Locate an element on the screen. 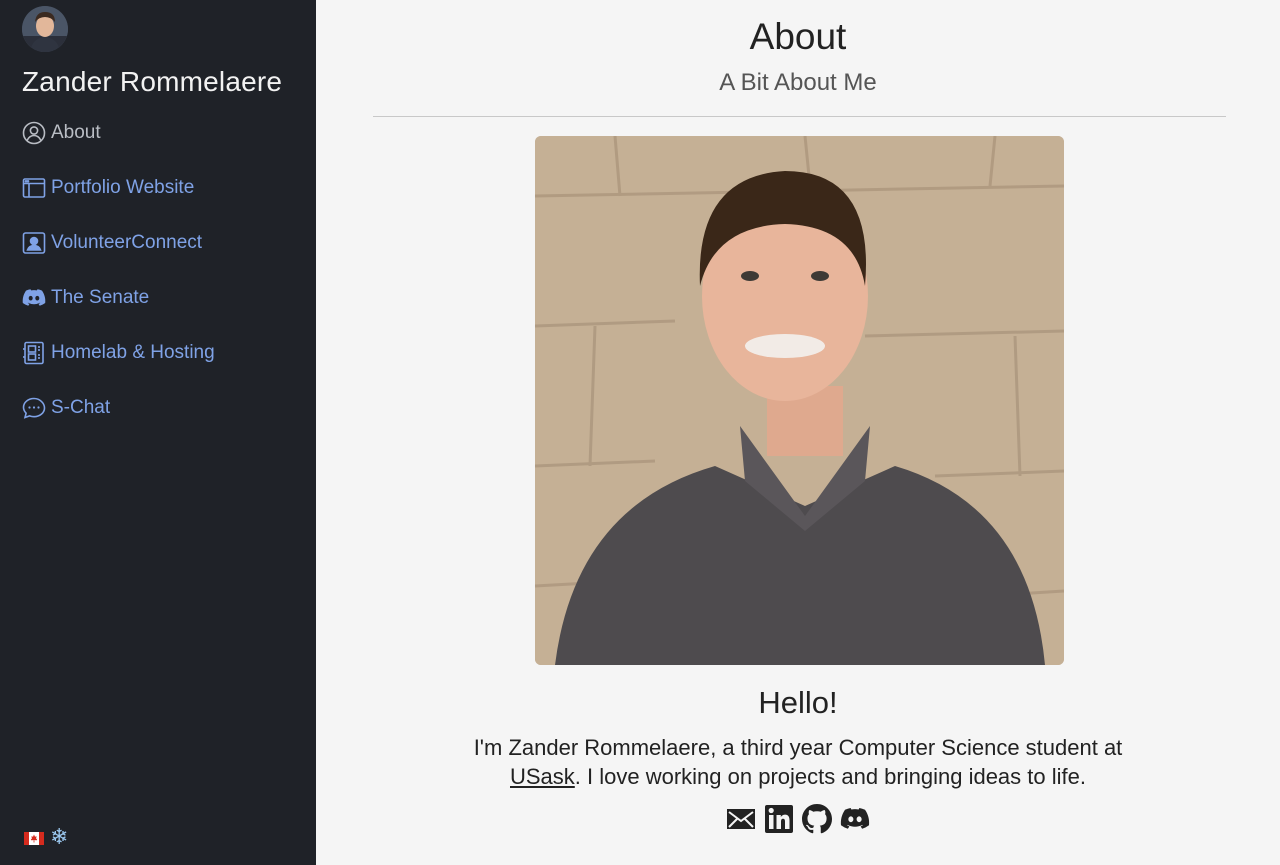 The width and height of the screenshot is (1280, 865). divider is located at coordinates (799, 116).